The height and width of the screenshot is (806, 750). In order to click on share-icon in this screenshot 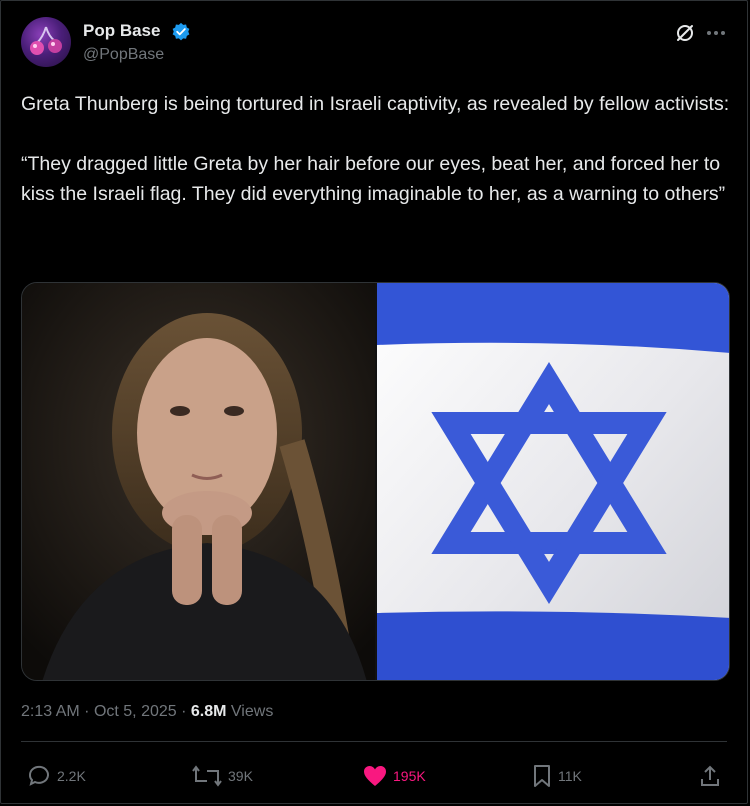, I will do `click(710, 775)`.